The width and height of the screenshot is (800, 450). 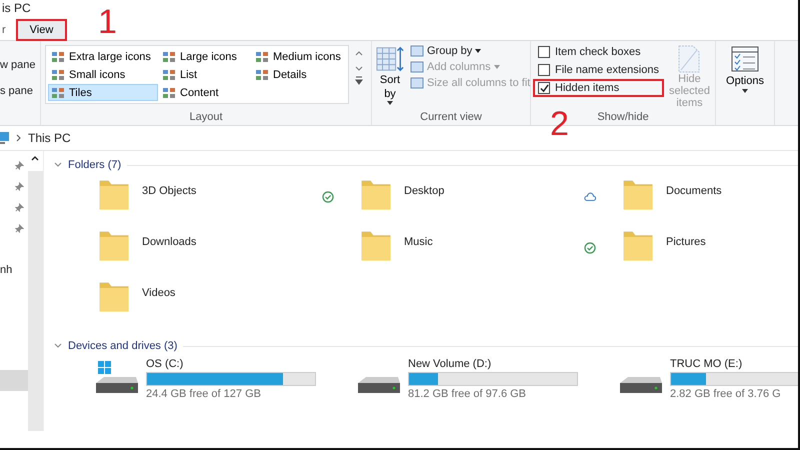 I want to click on folder-tile: 3D Objects, so click(x=227, y=202).